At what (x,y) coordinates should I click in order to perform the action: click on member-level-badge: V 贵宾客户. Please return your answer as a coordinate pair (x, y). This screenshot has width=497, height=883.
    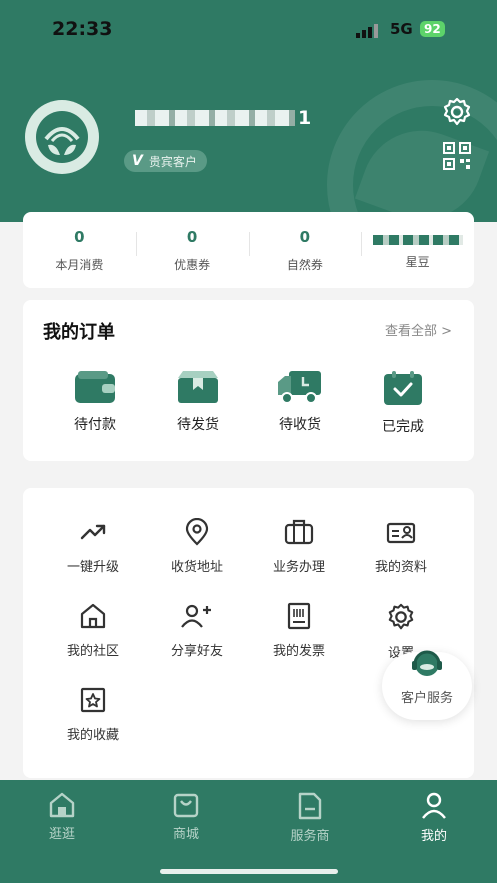
    Looking at the image, I should click on (165, 161).